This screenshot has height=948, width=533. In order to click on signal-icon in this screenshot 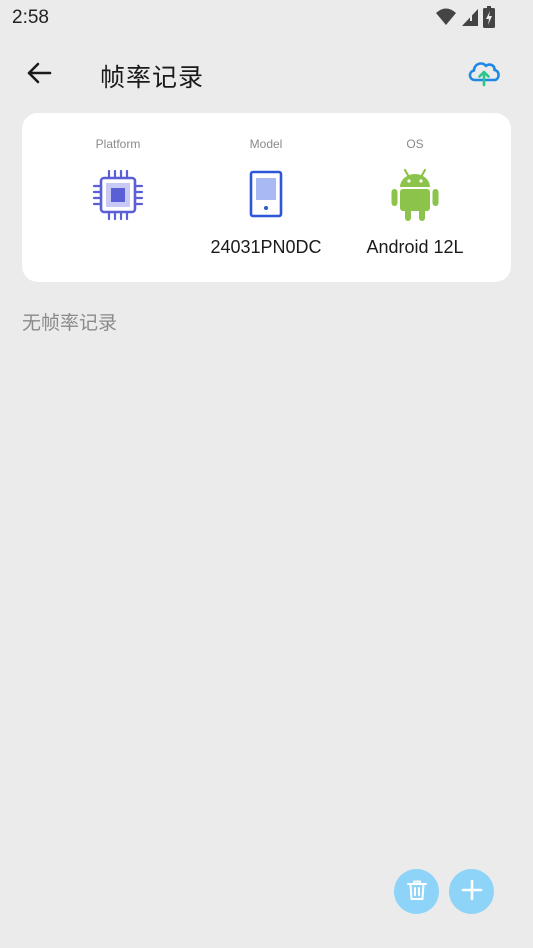, I will do `click(470, 19)`.